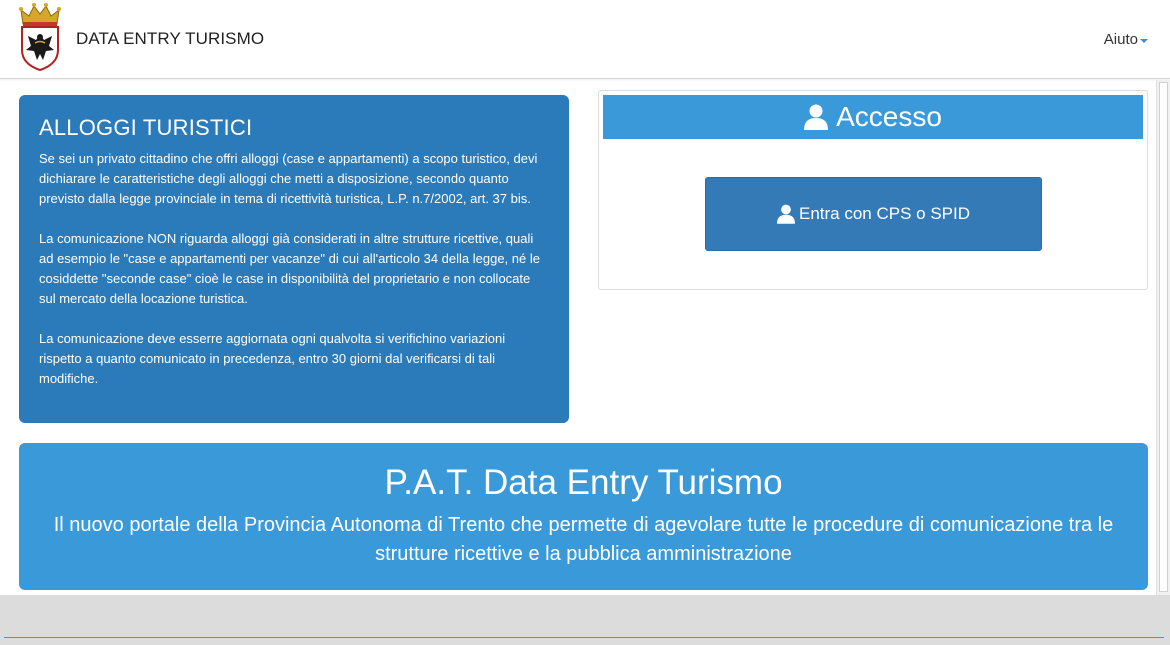 The height and width of the screenshot is (645, 1170). What do you see at coordinates (889, 116) in the screenshot?
I see `access-title: Accesso` at bounding box center [889, 116].